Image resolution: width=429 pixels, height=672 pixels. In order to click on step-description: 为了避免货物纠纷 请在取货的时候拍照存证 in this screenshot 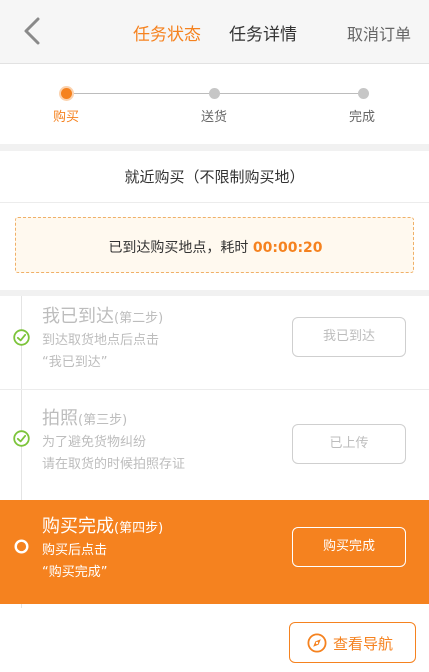, I will do `click(113, 454)`.